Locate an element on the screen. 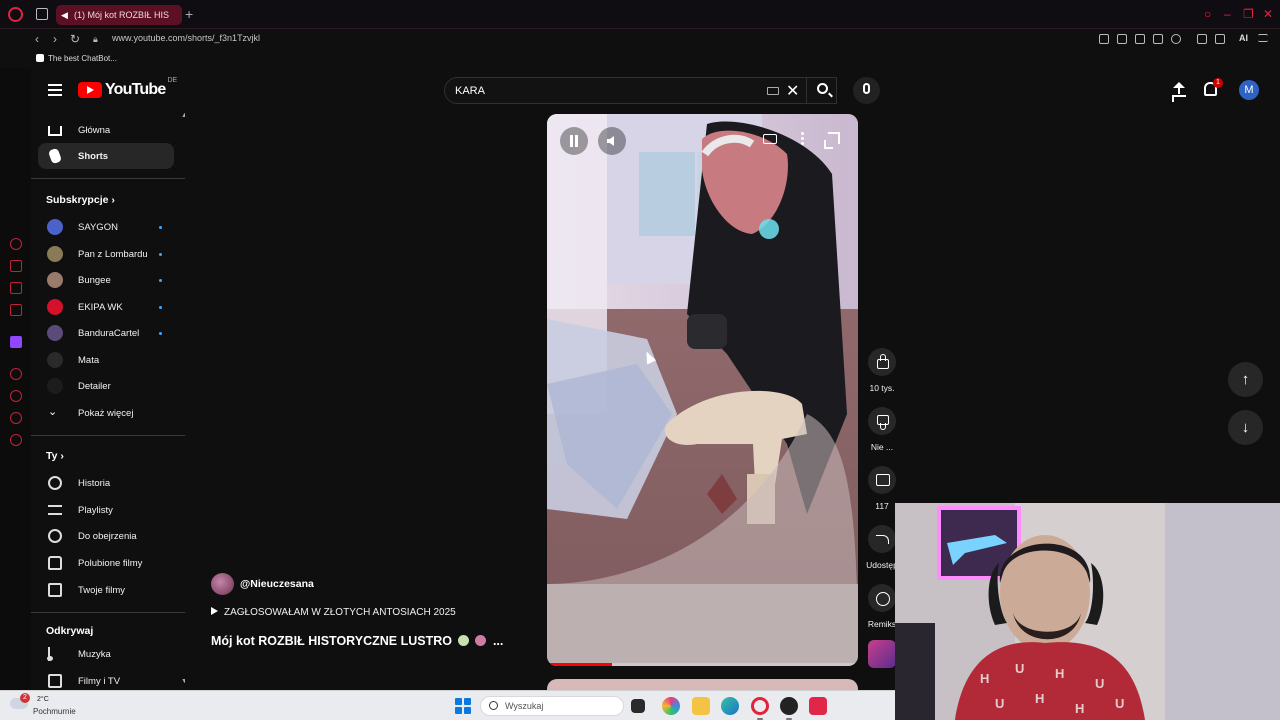 The image size is (1280, 720). search-input: KARA ✕ is located at coordinates (640, 90).